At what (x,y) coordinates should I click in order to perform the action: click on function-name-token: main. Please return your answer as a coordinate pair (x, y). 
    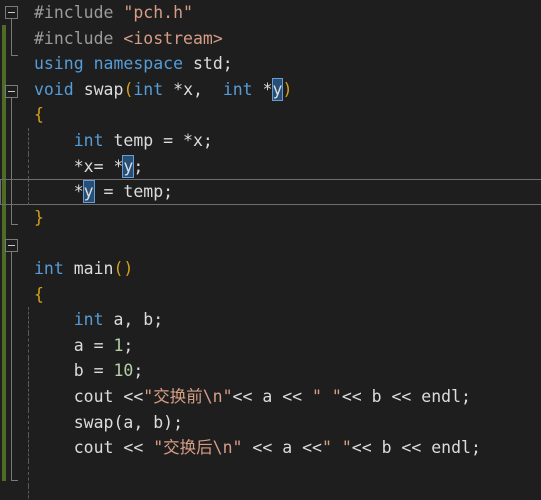
    Looking at the image, I should click on (93, 268).